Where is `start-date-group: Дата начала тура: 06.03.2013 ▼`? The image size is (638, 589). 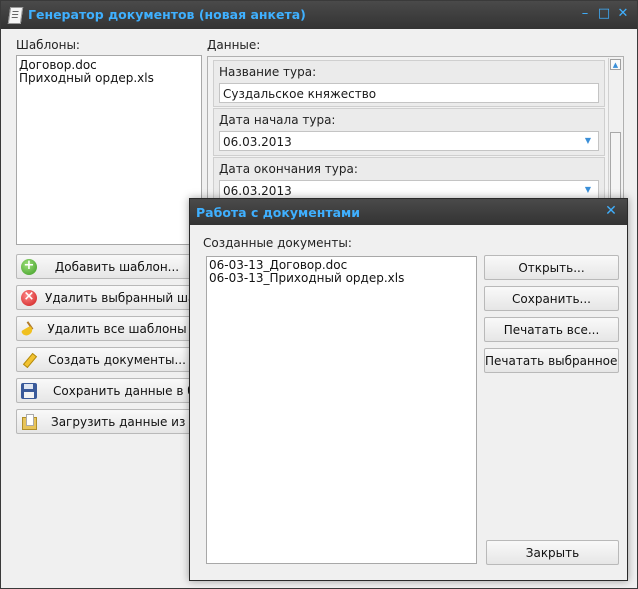
start-date-group: Дата начала тура: 06.03.2013 ▼ is located at coordinates (409, 132).